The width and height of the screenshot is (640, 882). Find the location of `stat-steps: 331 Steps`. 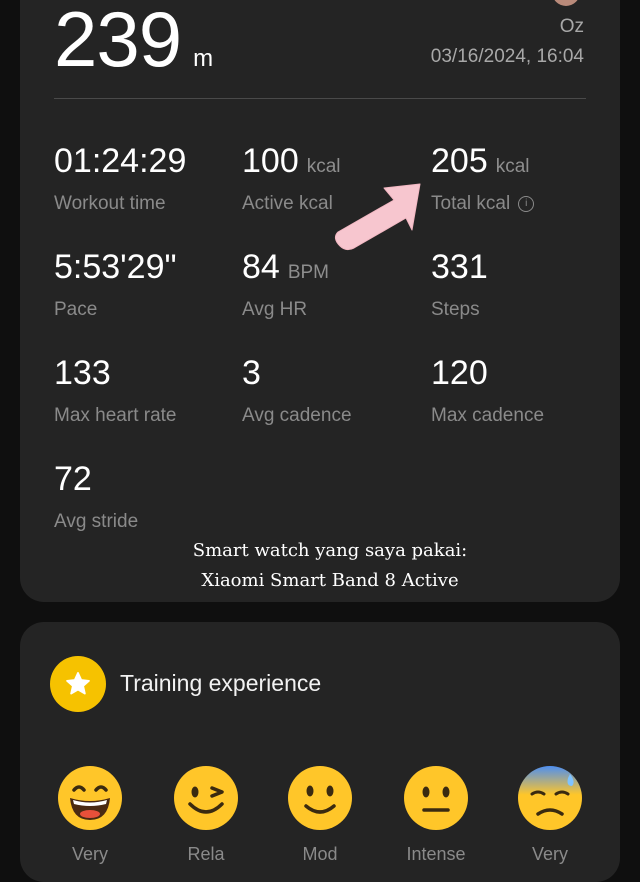

stat-steps: 331 Steps is located at coordinates (459, 284).